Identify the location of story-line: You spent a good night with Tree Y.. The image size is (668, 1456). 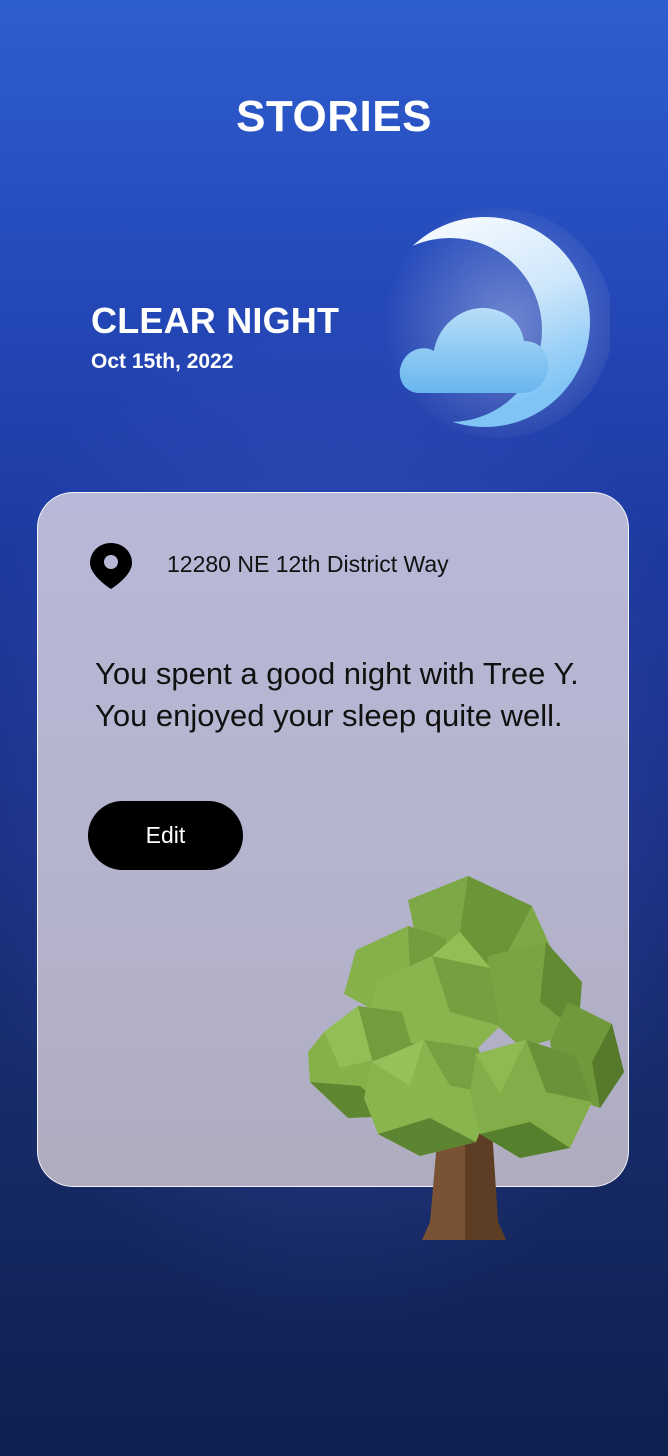
(337, 673).